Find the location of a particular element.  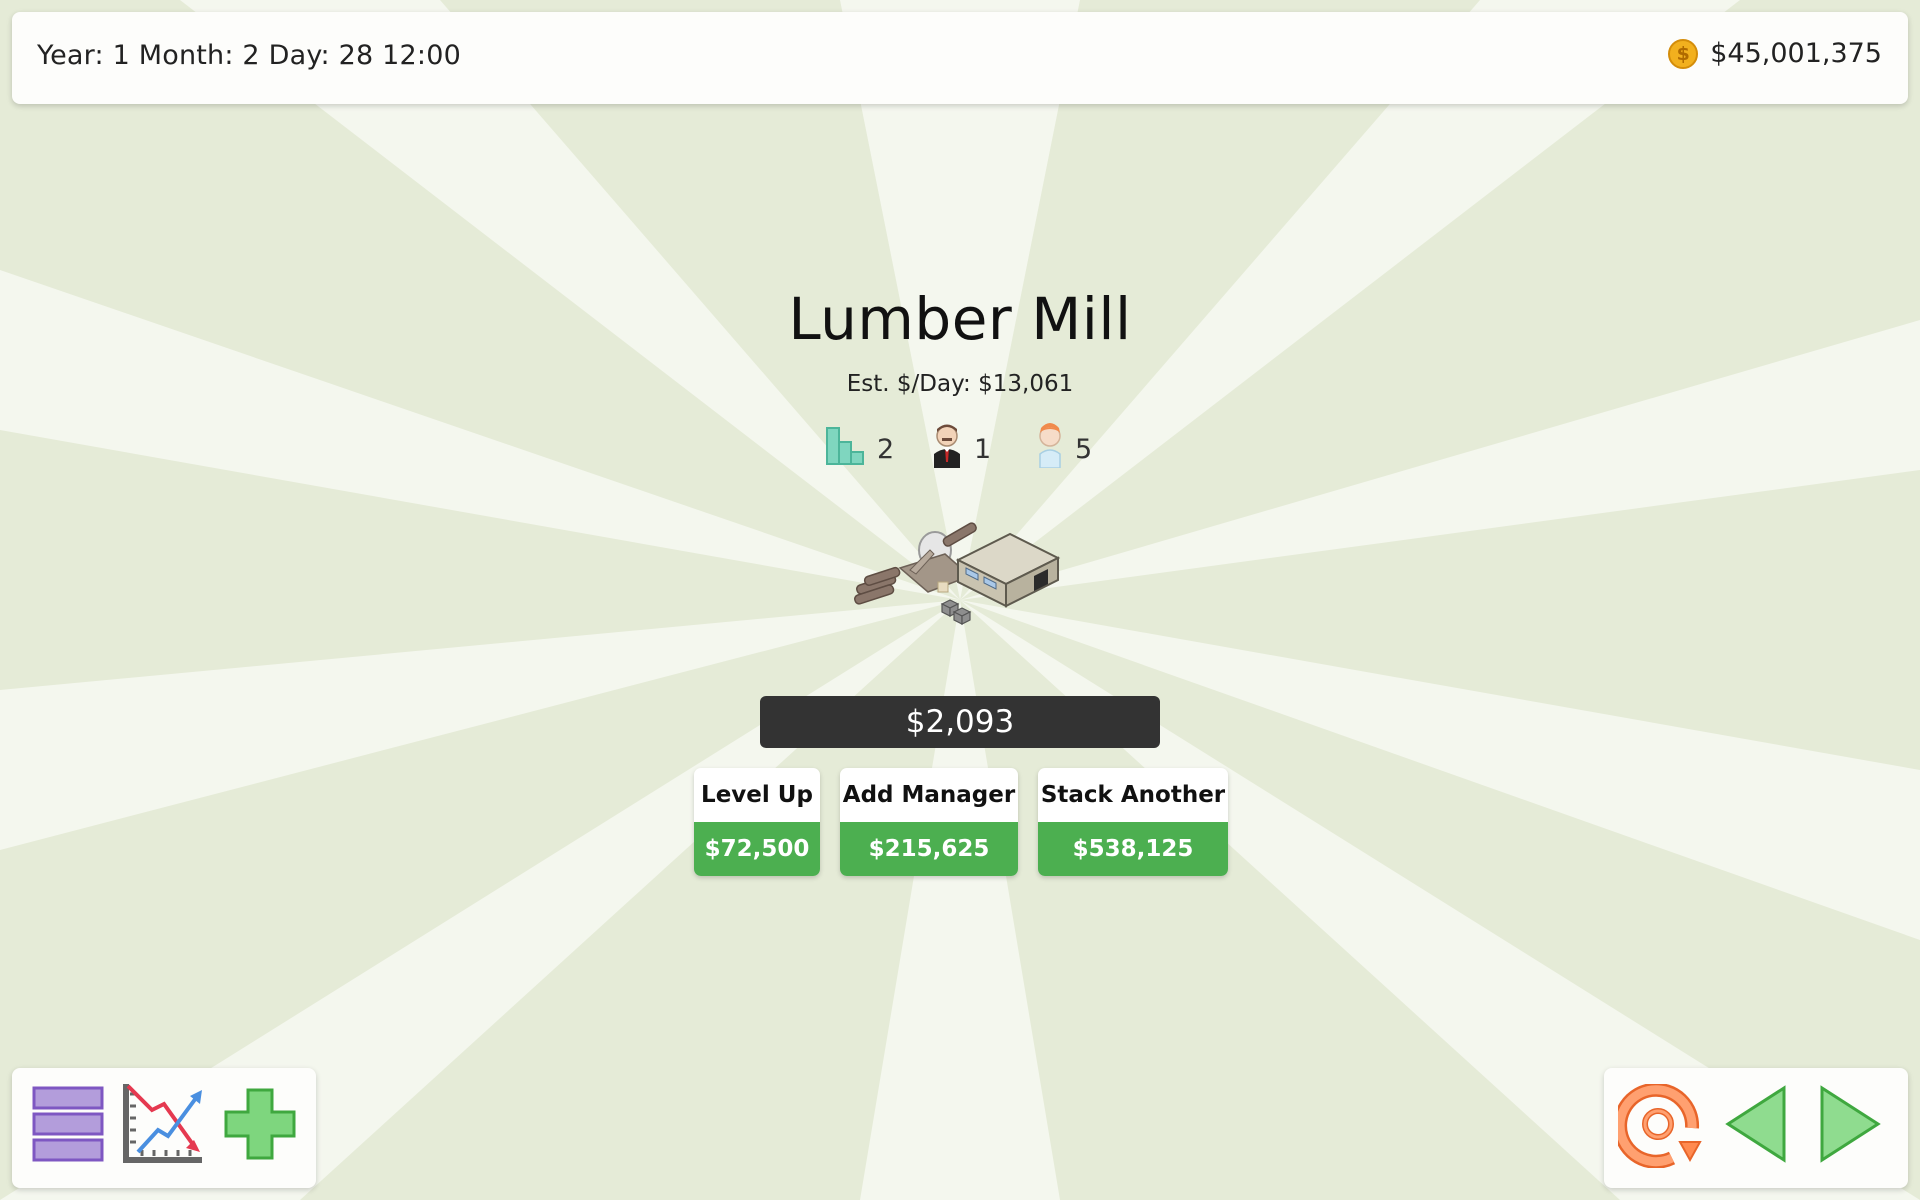

money-display: $ $45,001,375 is located at coordinates (1775, 53).